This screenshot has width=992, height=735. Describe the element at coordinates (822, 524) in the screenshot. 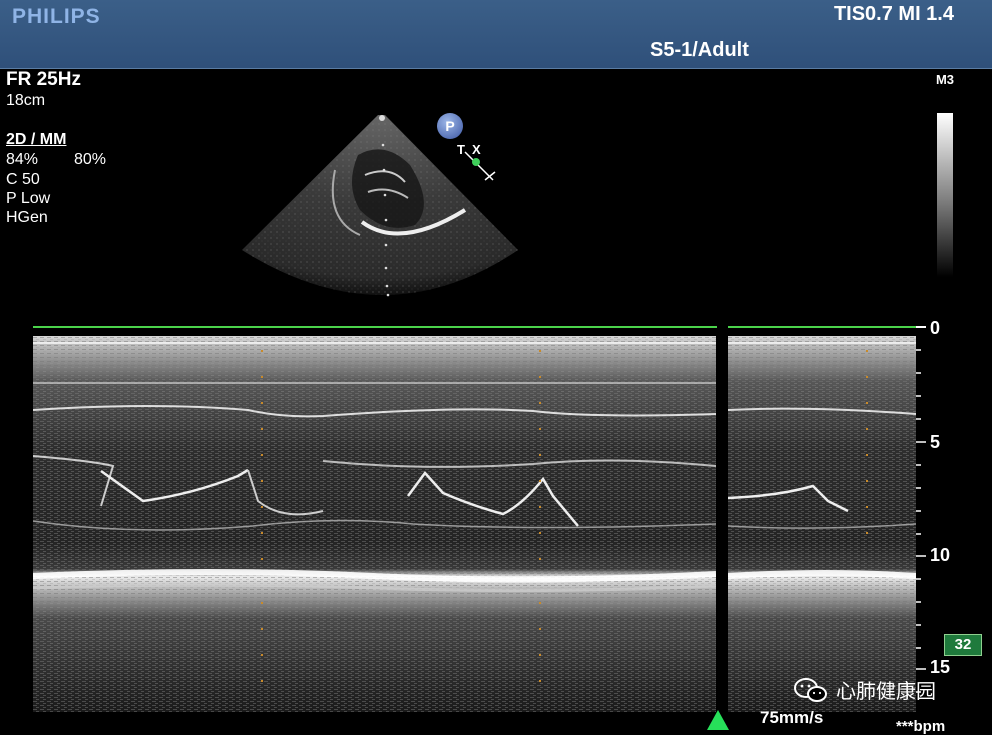

I see `mmode-trace-right` at that location.